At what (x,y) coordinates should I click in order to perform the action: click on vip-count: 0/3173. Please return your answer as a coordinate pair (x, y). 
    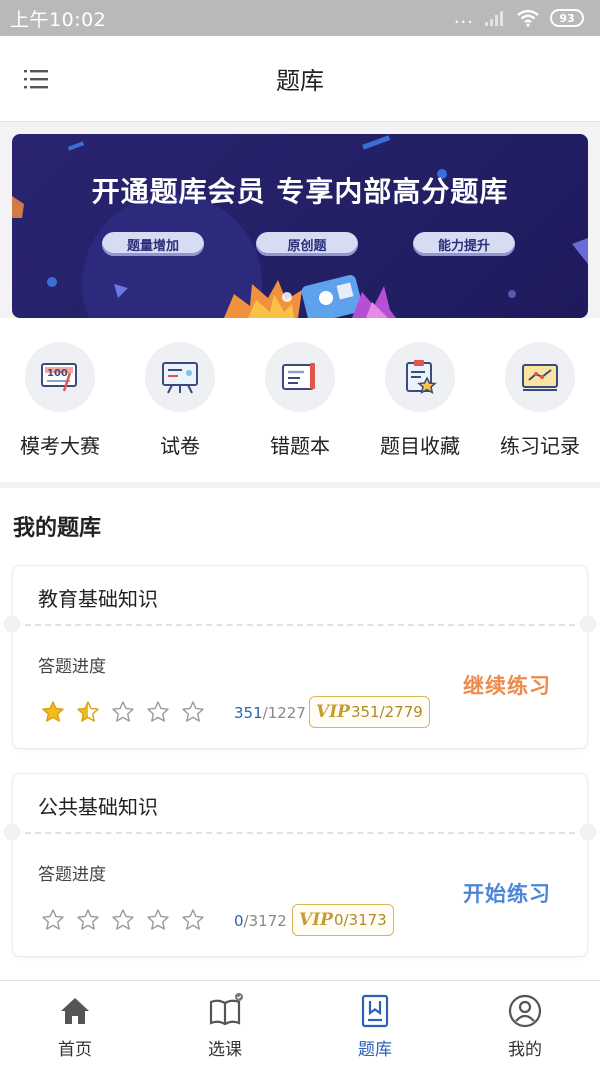
    Looking at the image, I should click on (360, 920).